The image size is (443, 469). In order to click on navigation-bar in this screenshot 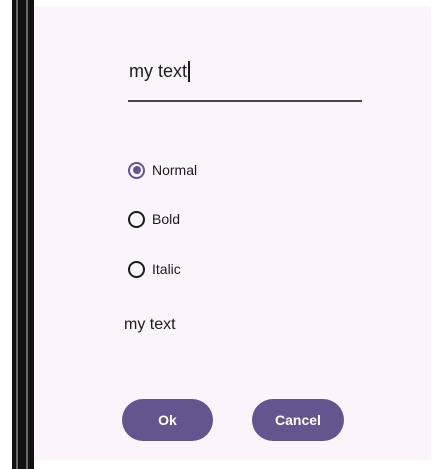, I will do `click(232, 464)`.